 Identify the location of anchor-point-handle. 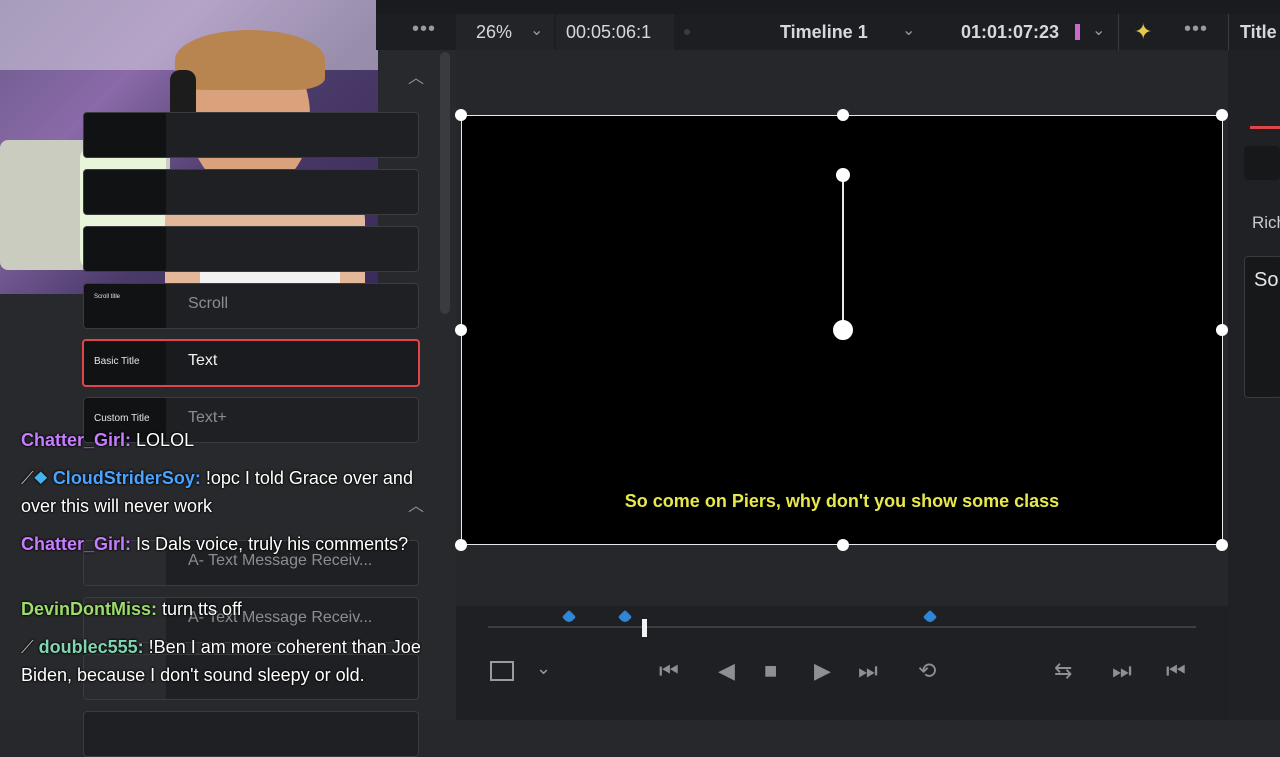
(843, 330).